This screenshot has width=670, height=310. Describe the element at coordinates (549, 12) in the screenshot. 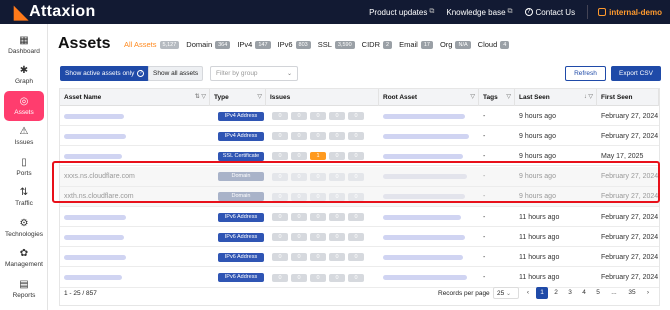

I see `contact-us-link: ? Contact Us` at that location.